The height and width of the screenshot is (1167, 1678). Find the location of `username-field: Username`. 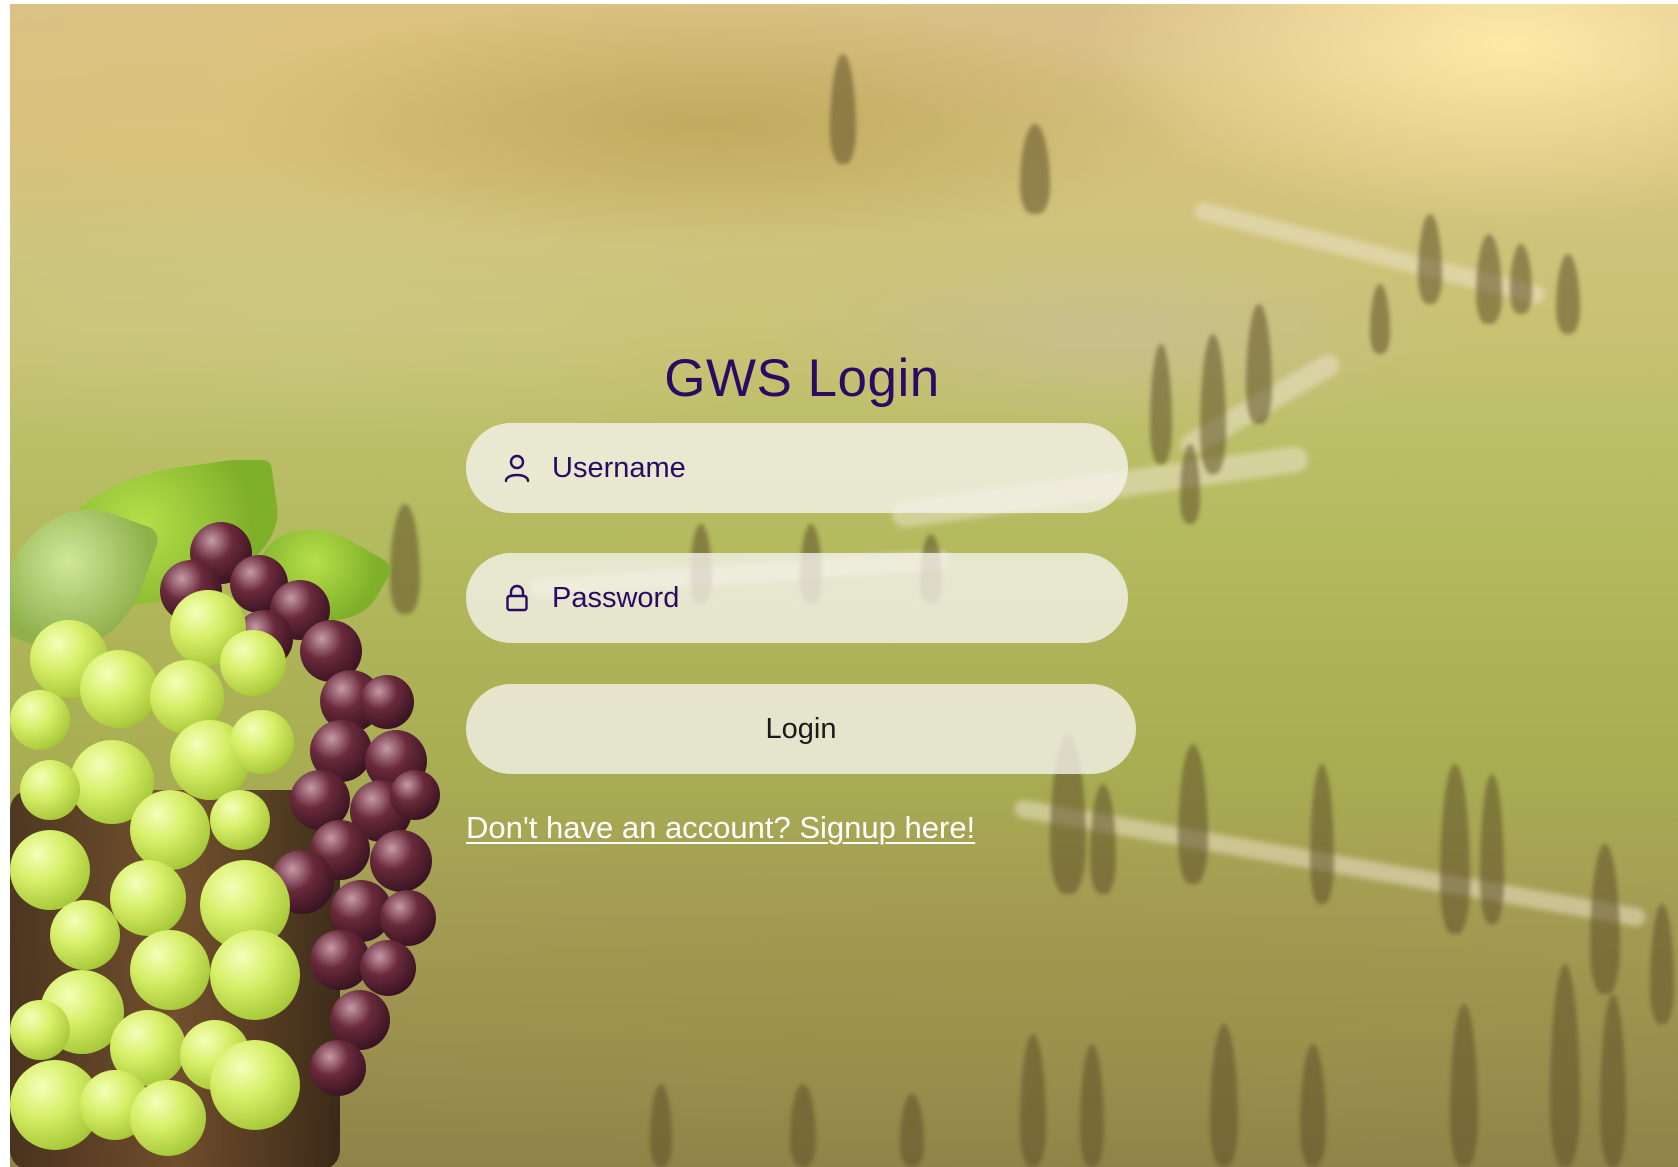

username-field: Username is located at coordinates (797, 468).